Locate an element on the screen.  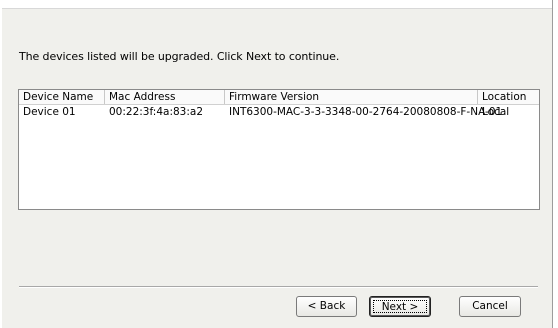
cancel-button: Cancel is located at coordinates (490, 306).